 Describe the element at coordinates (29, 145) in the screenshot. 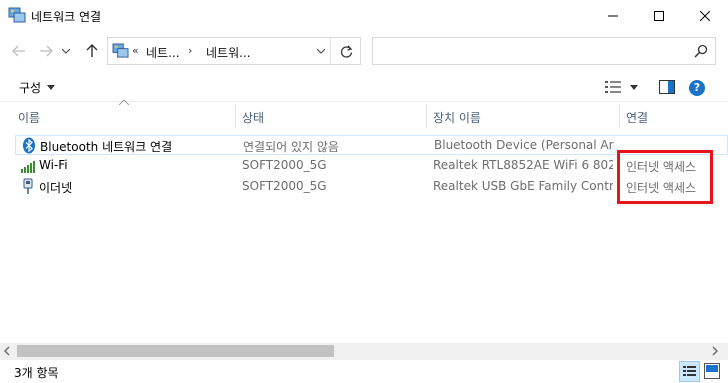

I see `bluetooth-icon` at that location.